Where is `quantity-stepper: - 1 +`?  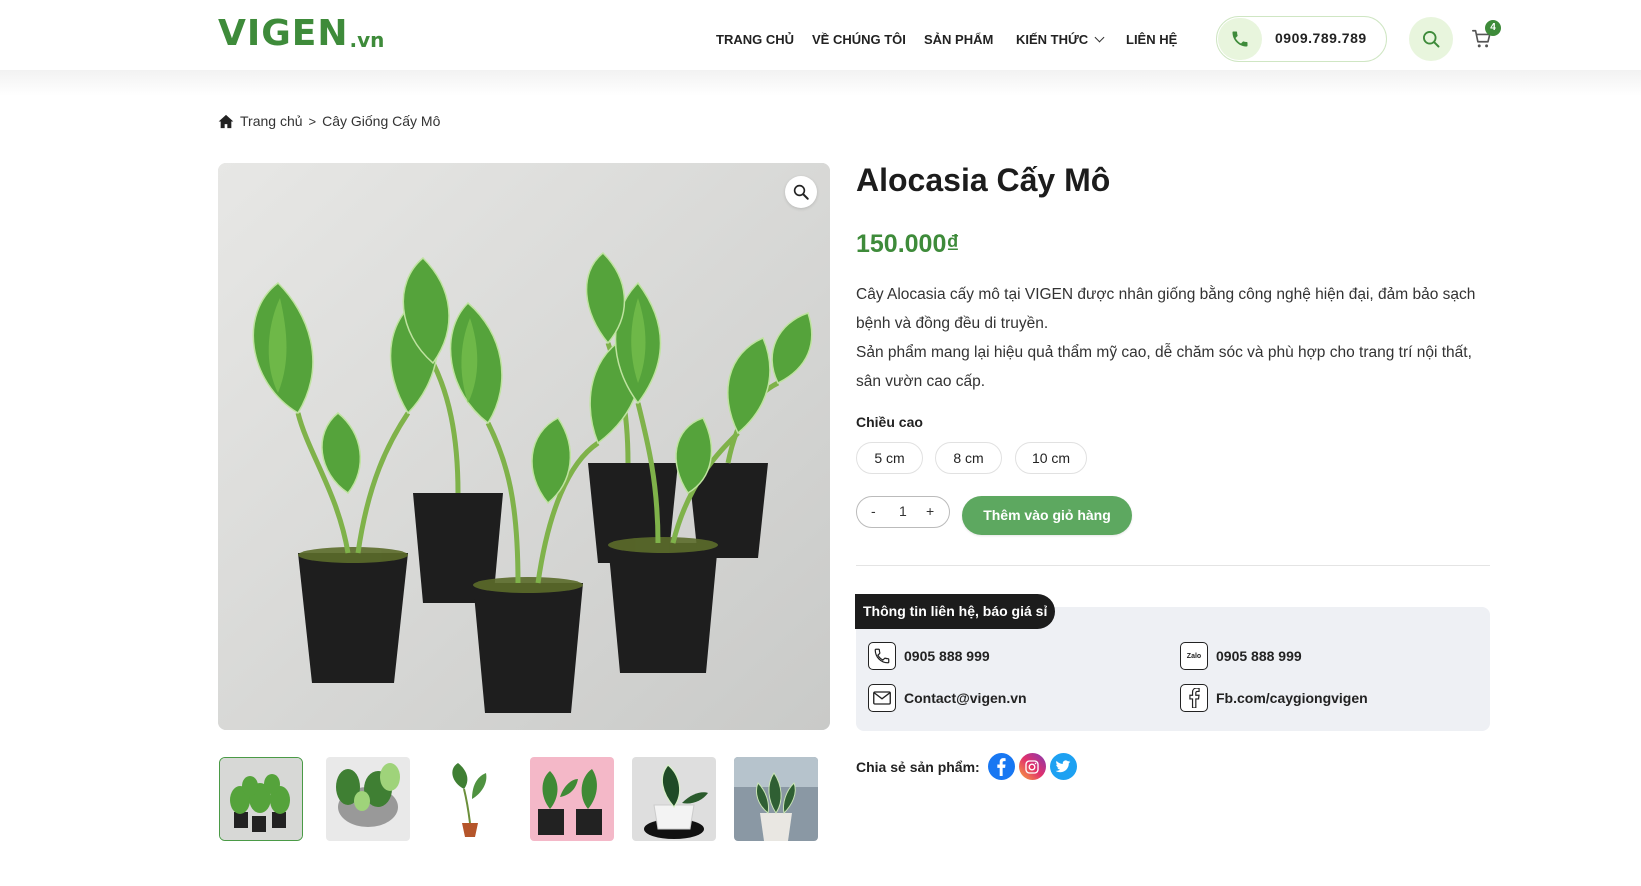 quantity-stepper: - 1 + is located at coordinates (903, 512).